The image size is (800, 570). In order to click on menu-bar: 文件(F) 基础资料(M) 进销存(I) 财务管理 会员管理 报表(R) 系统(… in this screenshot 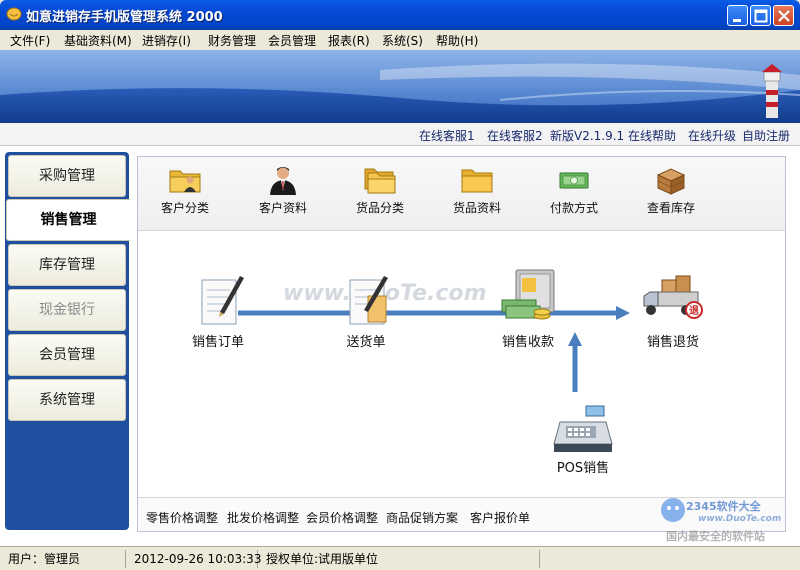, I will do `click(400, 40)`.